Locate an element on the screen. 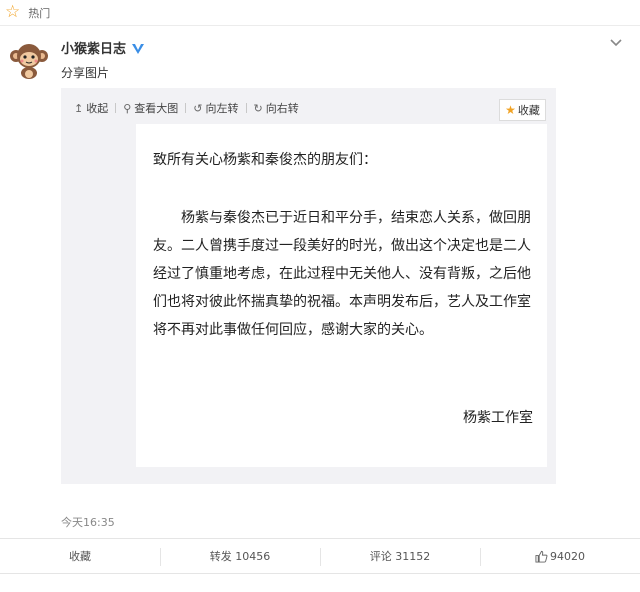 This screenshot has height=592, width=640. rotate-left-button: ↺ 向左转 is located at coordinates (215, 108).